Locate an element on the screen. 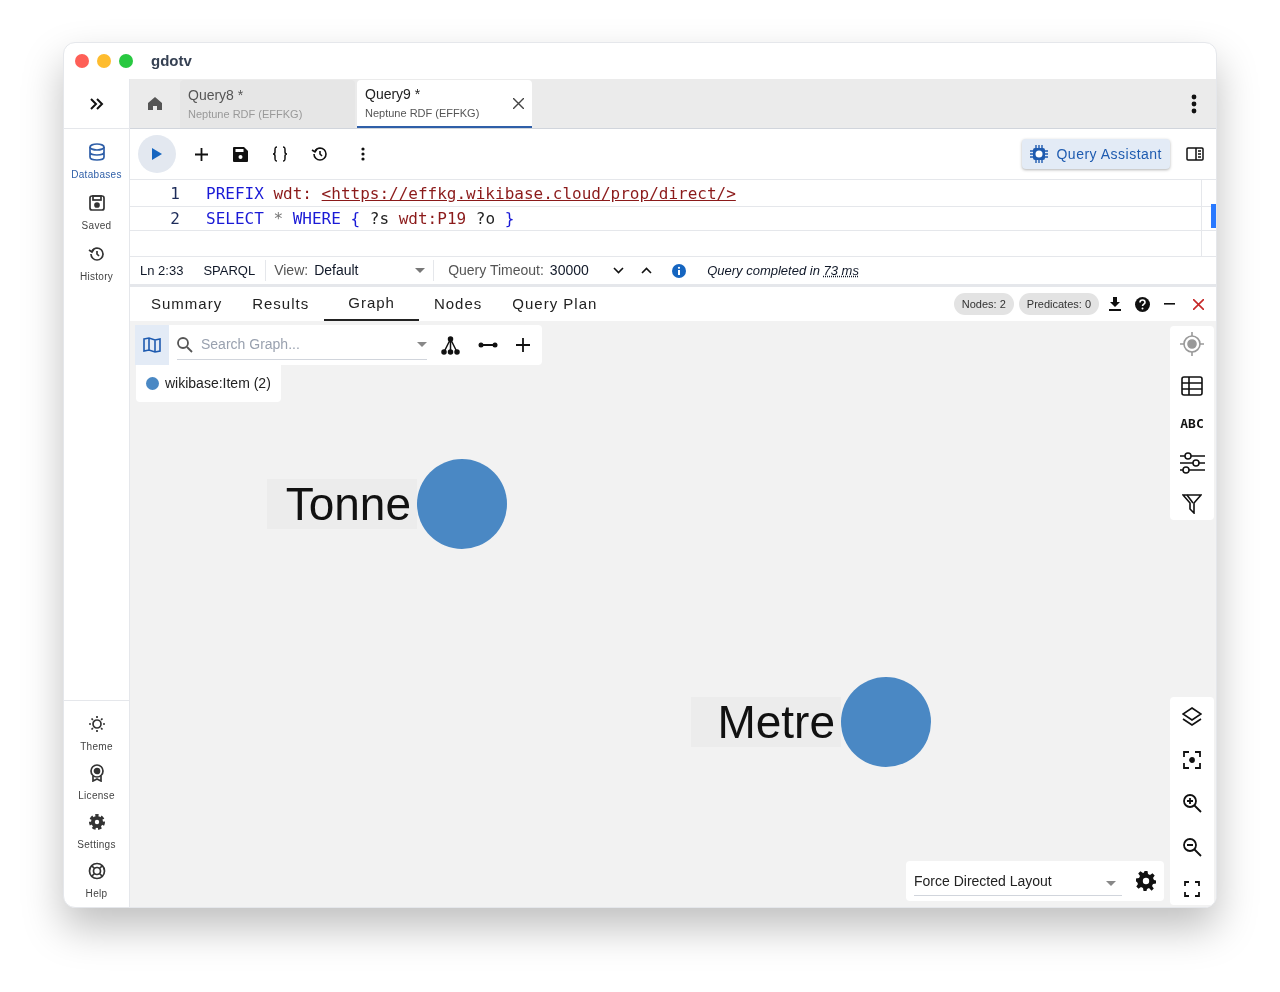 The width and height of the screenshot is (1280, 992). query-tab: Query9 * Neptune RDF (EFFKG) is located at coordinates (444, 104).